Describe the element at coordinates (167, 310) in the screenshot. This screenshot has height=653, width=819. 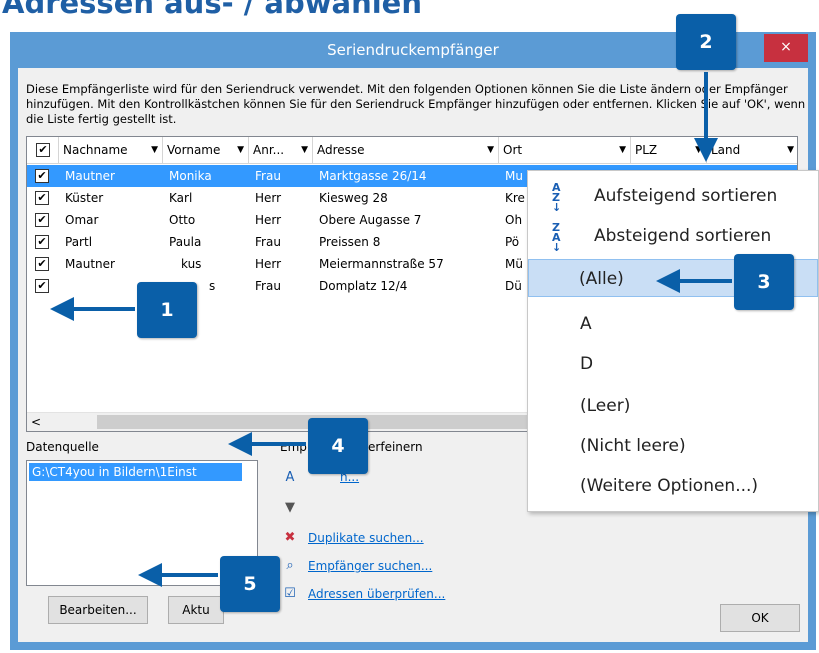
I see `callout-badge-1: 1` at that location.